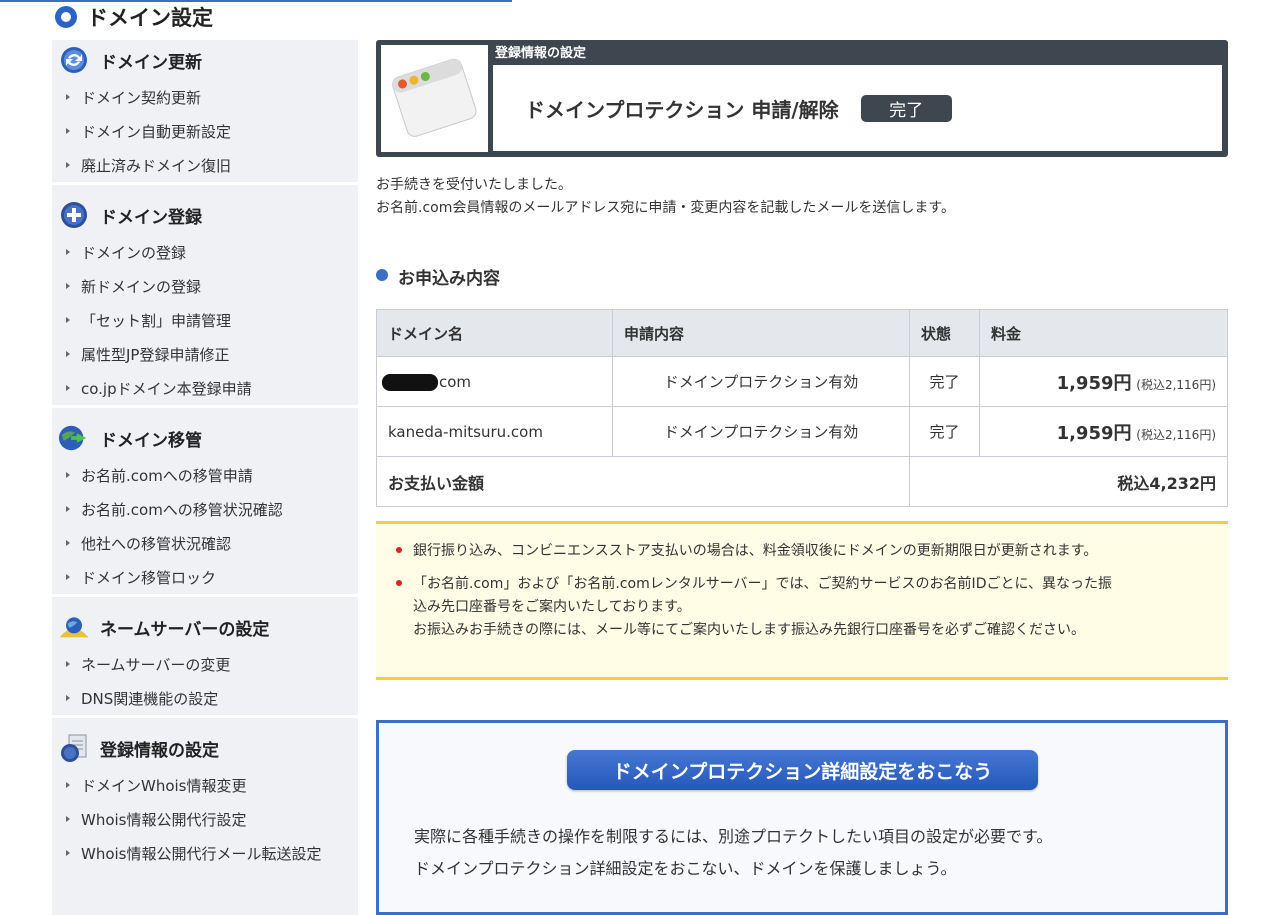 This screenshot has height=915, width=1280. Describe the element at coordinates (944, 333) in the screenshot. I see `column-header-status: 状態` at that location.